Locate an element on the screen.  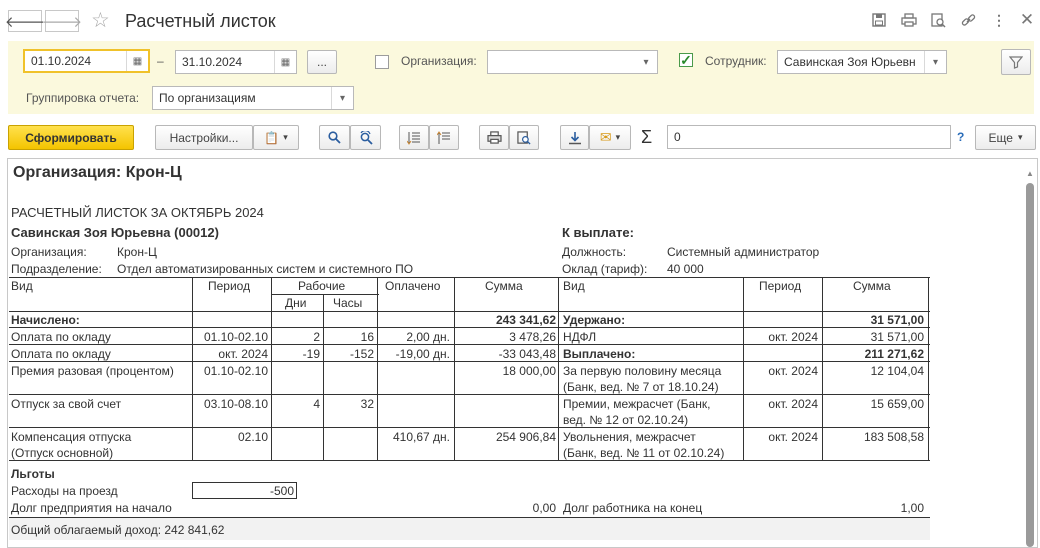
row-2-days: -19 is located at coordinates (311, 354).